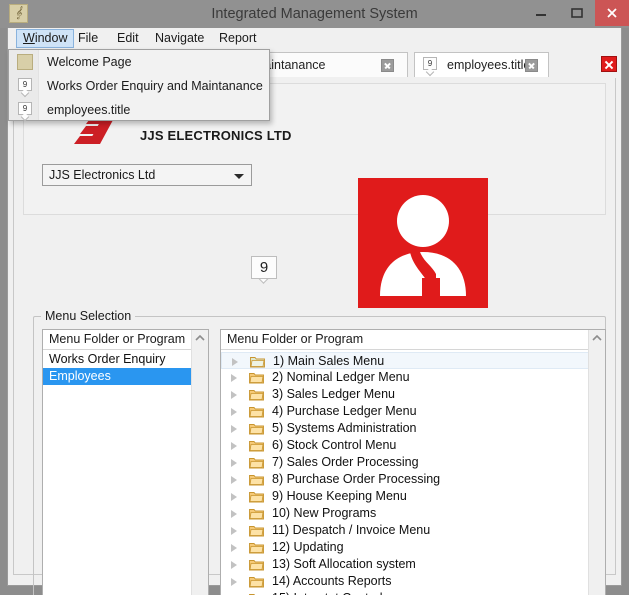 The height and width of the screenshot is (595, 629). Describe the element at coordinates (405, 340) in the screenshot. I see `right-tree-header: Menu Folder or Program` at that location.